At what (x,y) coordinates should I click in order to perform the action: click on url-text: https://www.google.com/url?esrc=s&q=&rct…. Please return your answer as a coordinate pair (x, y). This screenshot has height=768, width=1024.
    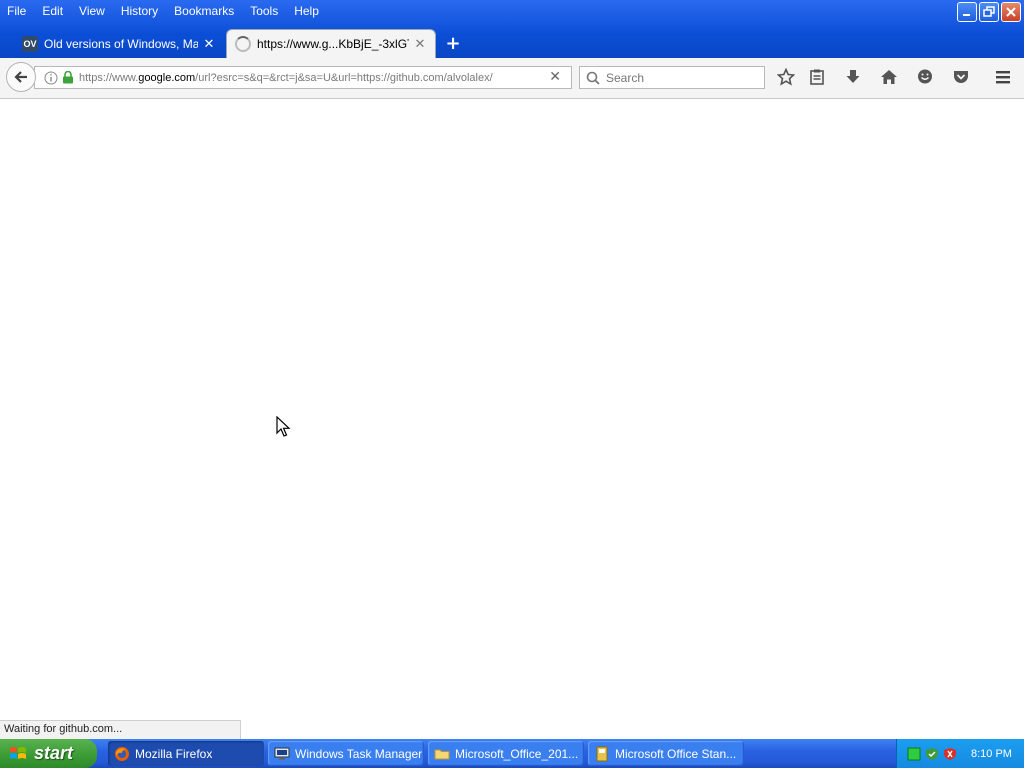
    Looking at the image, I should click on (304, 78).